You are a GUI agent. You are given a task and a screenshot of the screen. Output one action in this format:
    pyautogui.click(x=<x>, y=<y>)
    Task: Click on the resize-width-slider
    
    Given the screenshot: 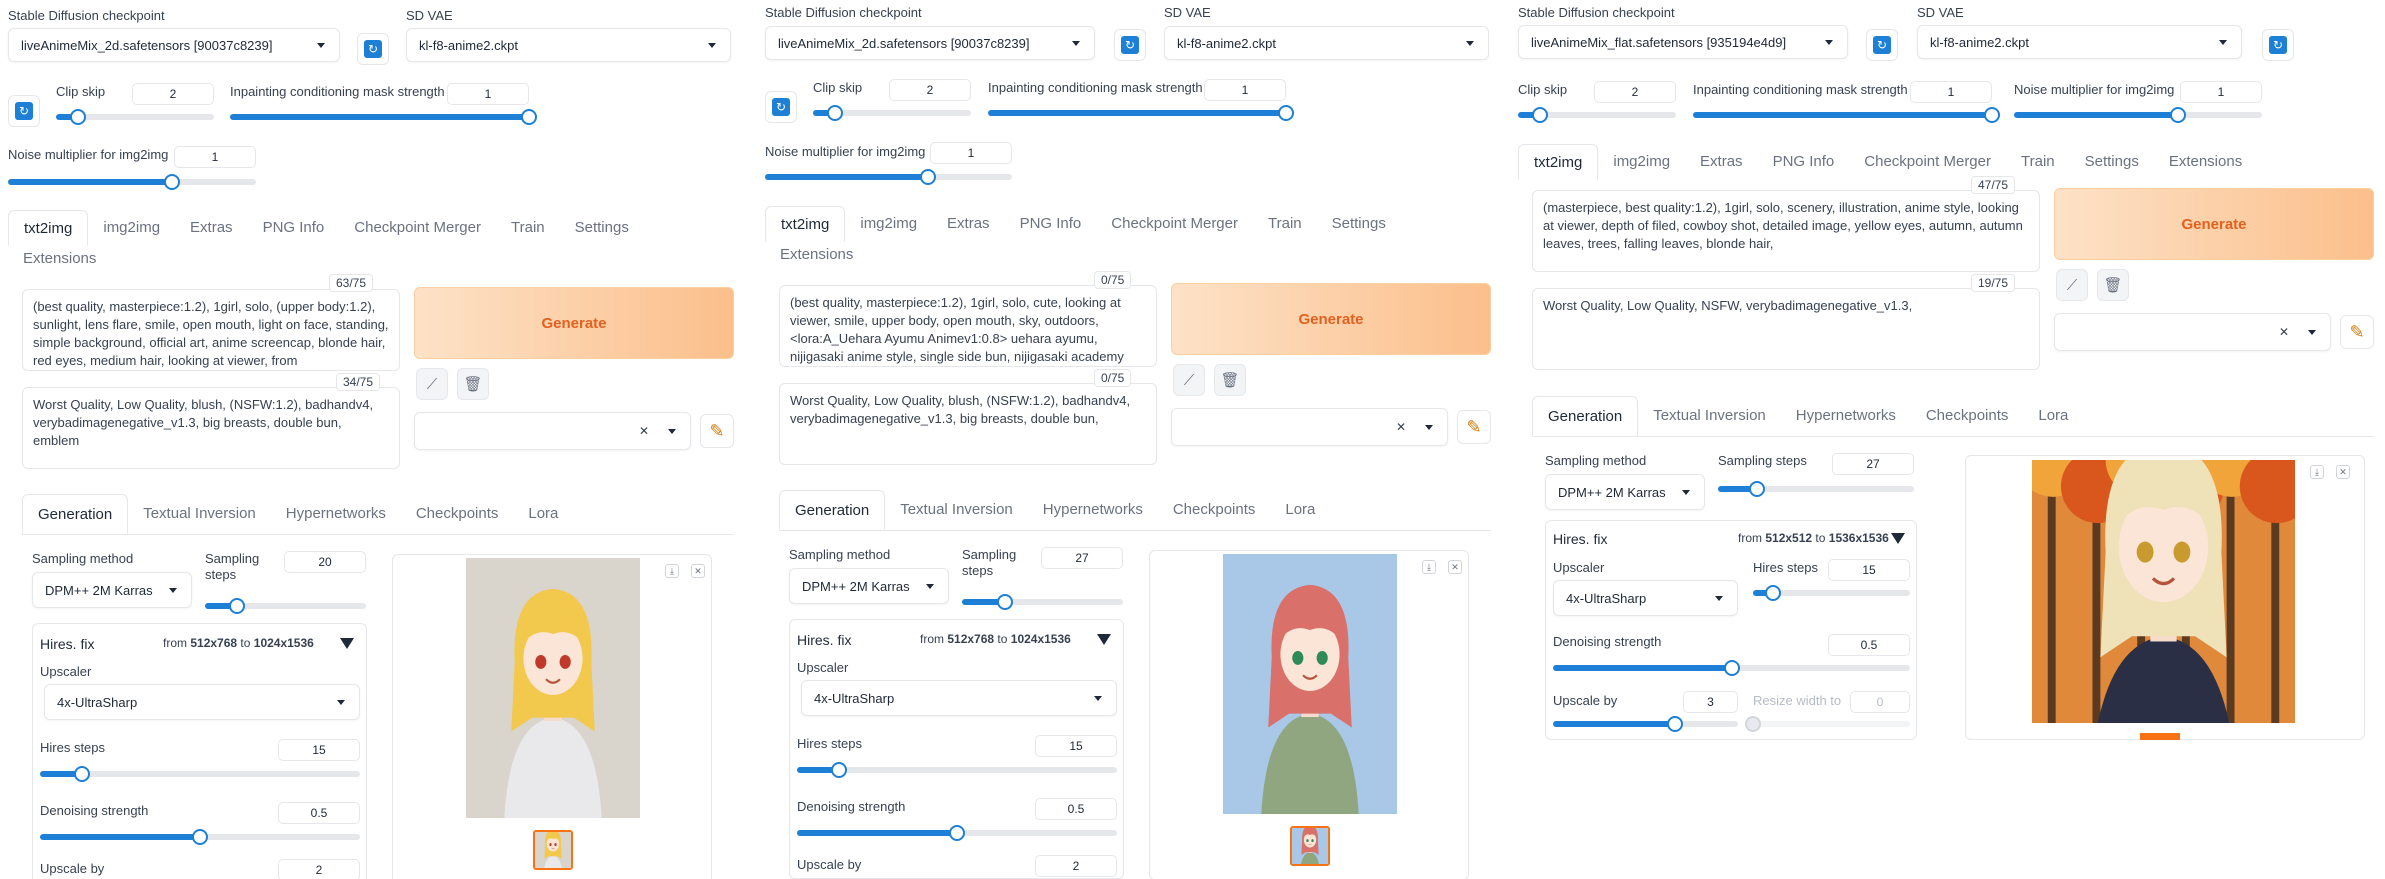 What is the action you would take?
    pyautogui.click(x=1827, y=724)
    